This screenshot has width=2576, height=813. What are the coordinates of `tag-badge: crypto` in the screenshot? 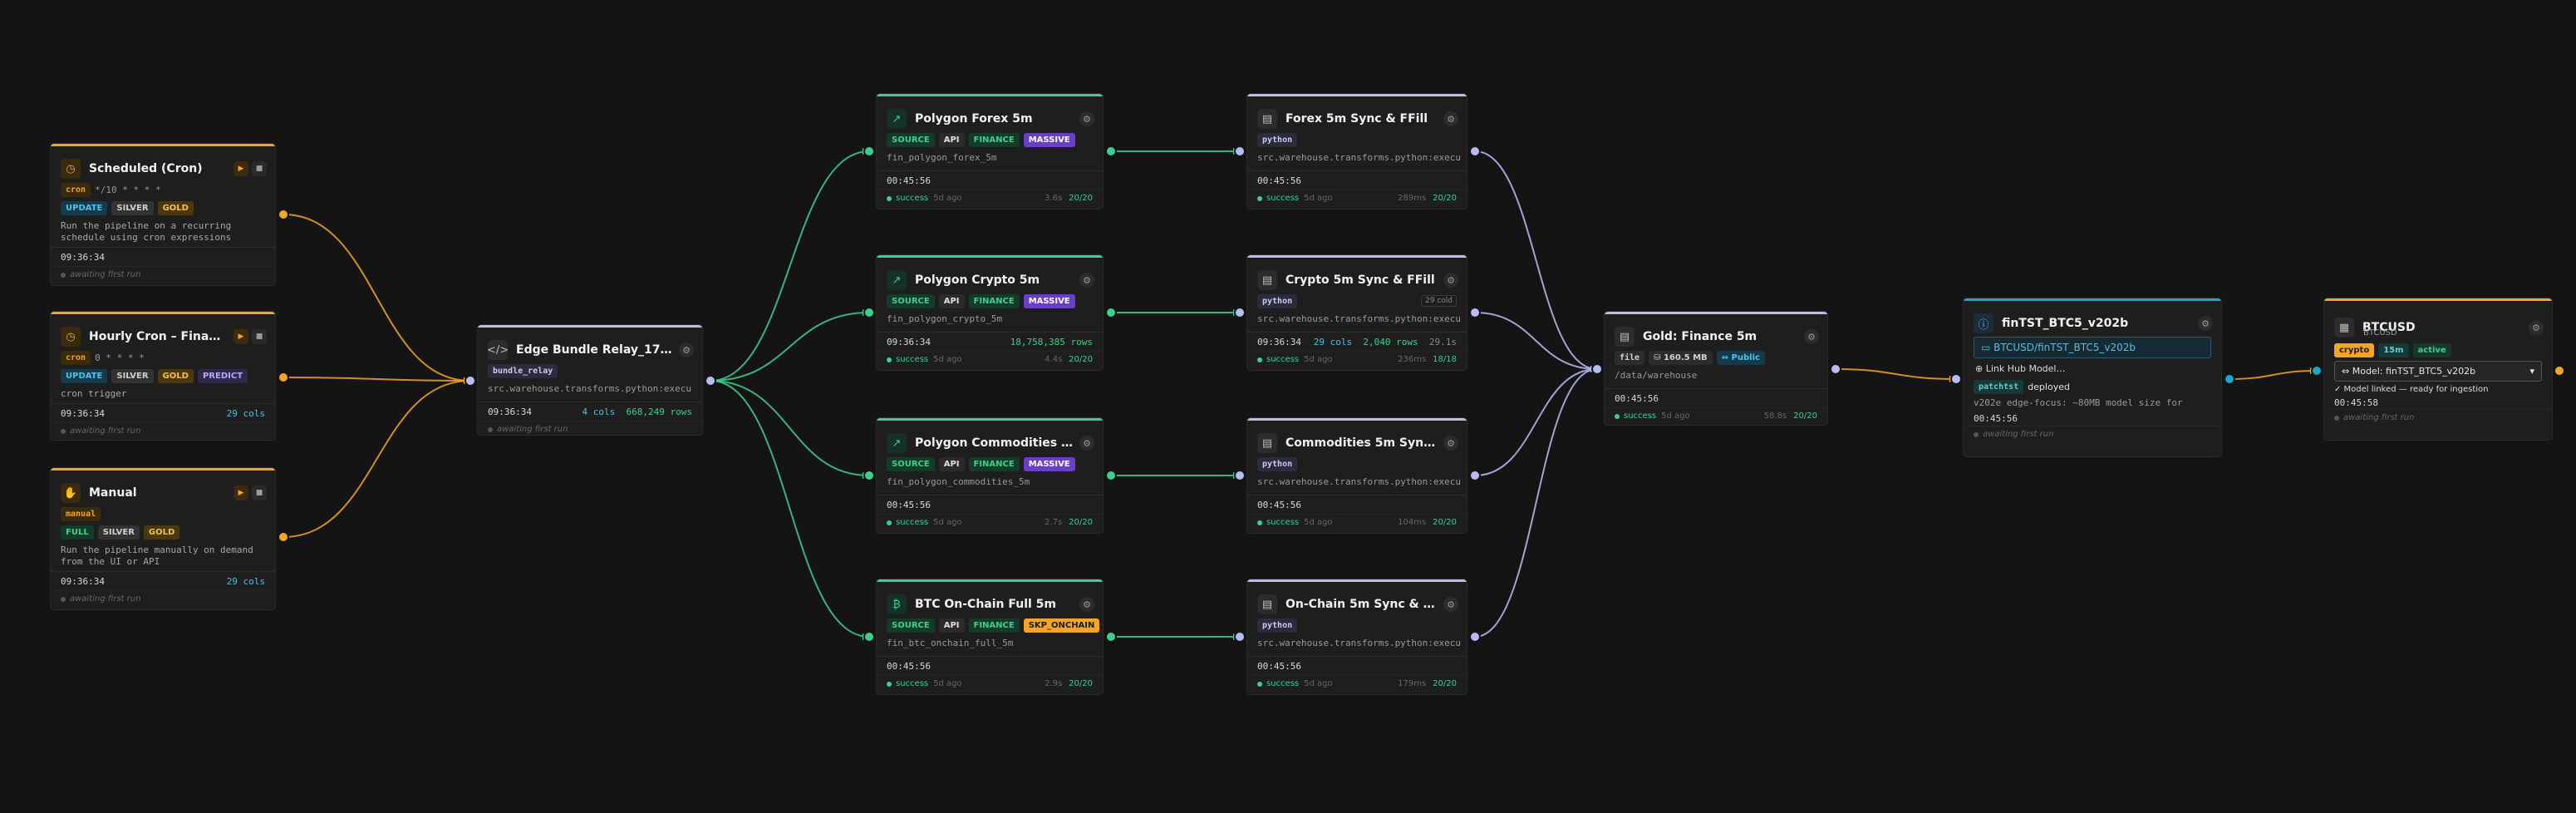 It's located at (2354, 349).